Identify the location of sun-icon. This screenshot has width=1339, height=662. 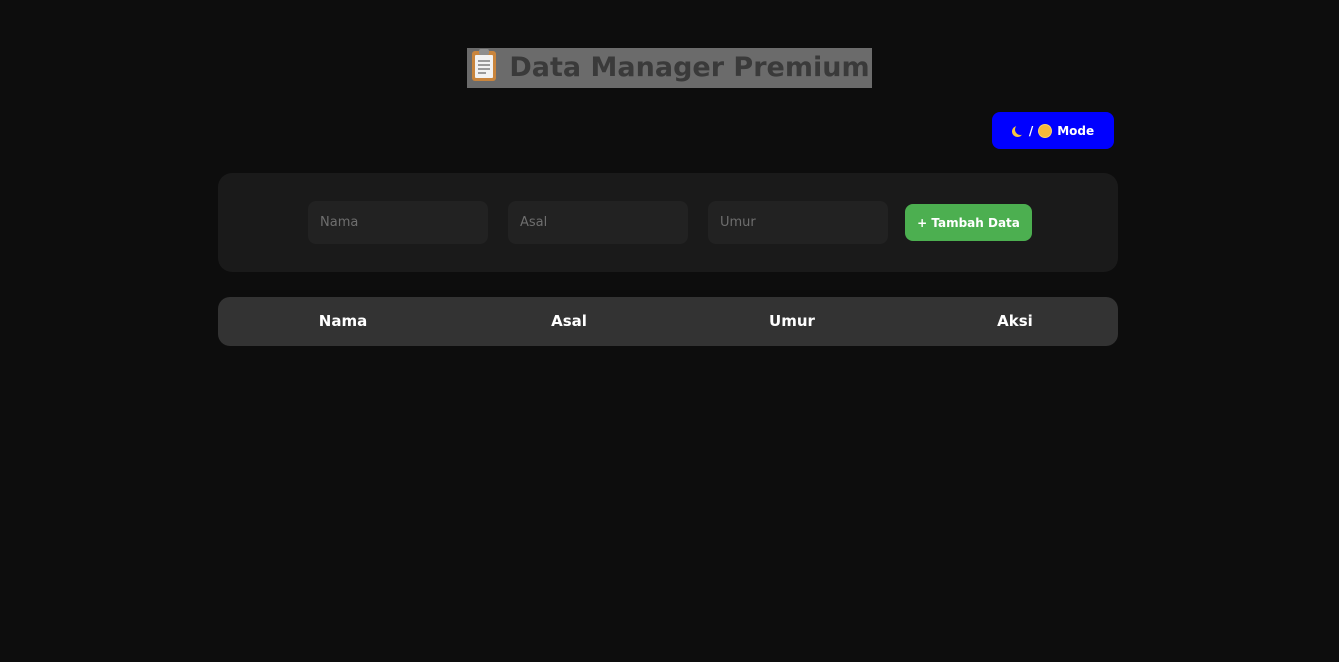
(1045, 130).